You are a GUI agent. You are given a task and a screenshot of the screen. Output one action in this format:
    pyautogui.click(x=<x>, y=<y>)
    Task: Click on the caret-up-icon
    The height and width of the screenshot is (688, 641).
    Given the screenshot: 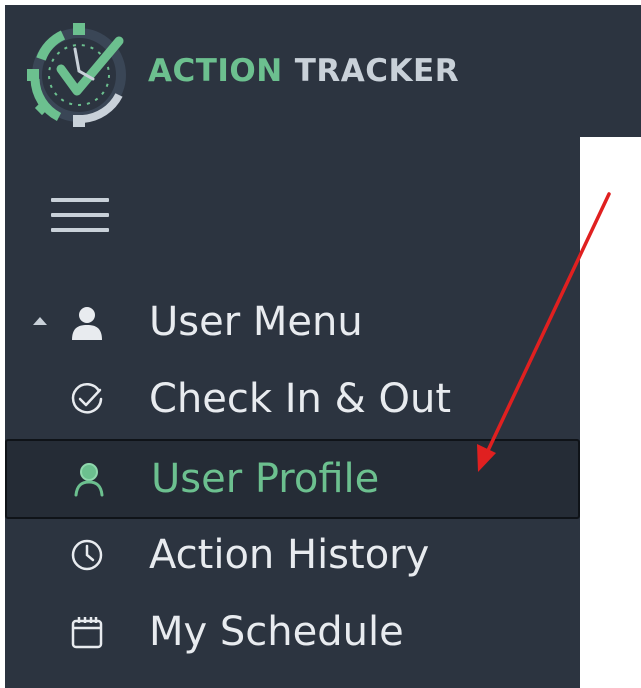 What is the action you would take?
    pyautogui.click(x=40, y=321)
    